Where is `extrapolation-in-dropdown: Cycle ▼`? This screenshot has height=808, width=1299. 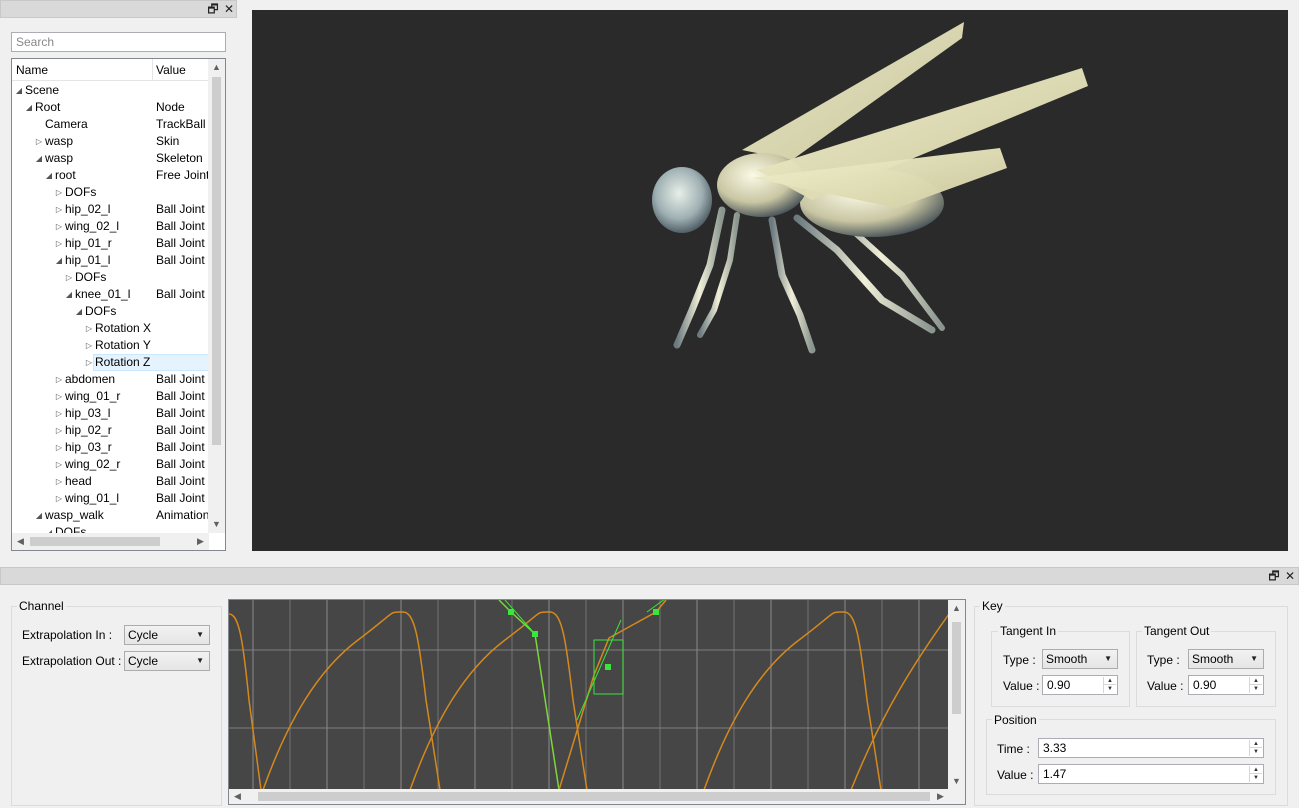 extrapolation-in-dropdown: Cycle ▼ is located at coordinates (167, 635).